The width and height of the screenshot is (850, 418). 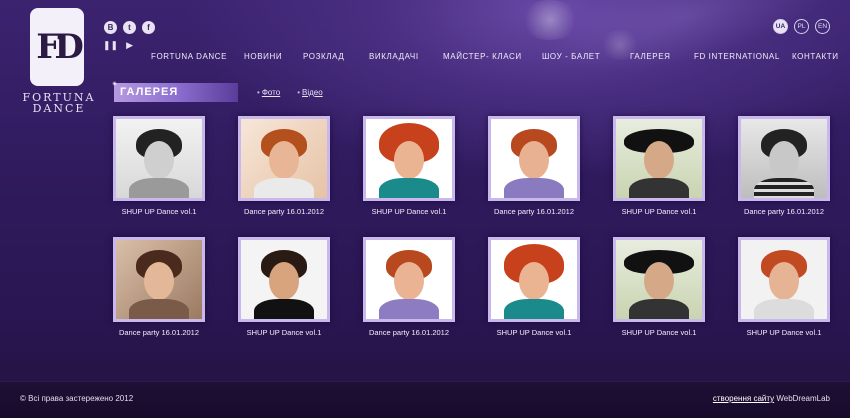 What do you see at coordinates (110, 45) in the screenshot?
I see `pause-icon: ❚❚` at bounding box center [110, 45].